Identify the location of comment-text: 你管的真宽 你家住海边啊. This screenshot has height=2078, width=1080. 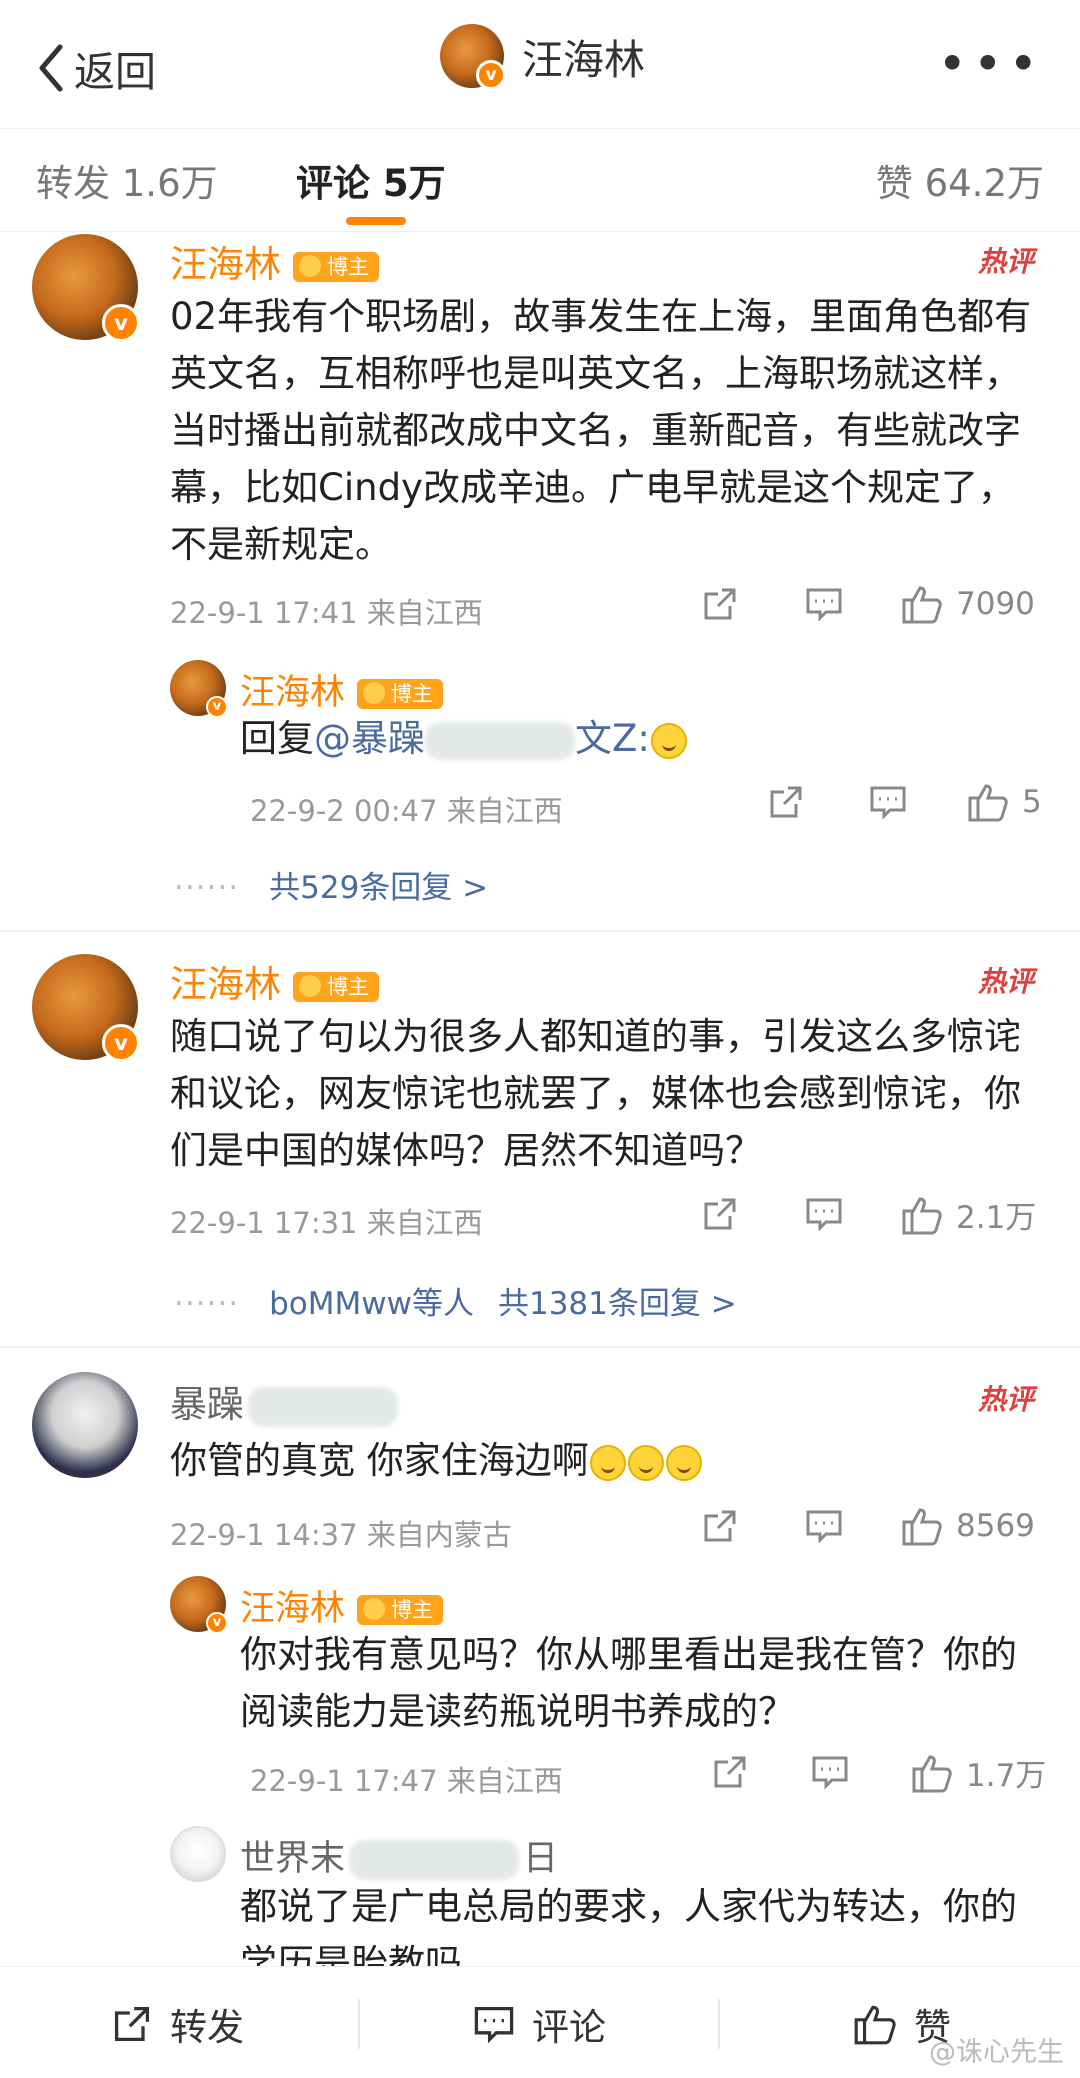
(610, 1460).